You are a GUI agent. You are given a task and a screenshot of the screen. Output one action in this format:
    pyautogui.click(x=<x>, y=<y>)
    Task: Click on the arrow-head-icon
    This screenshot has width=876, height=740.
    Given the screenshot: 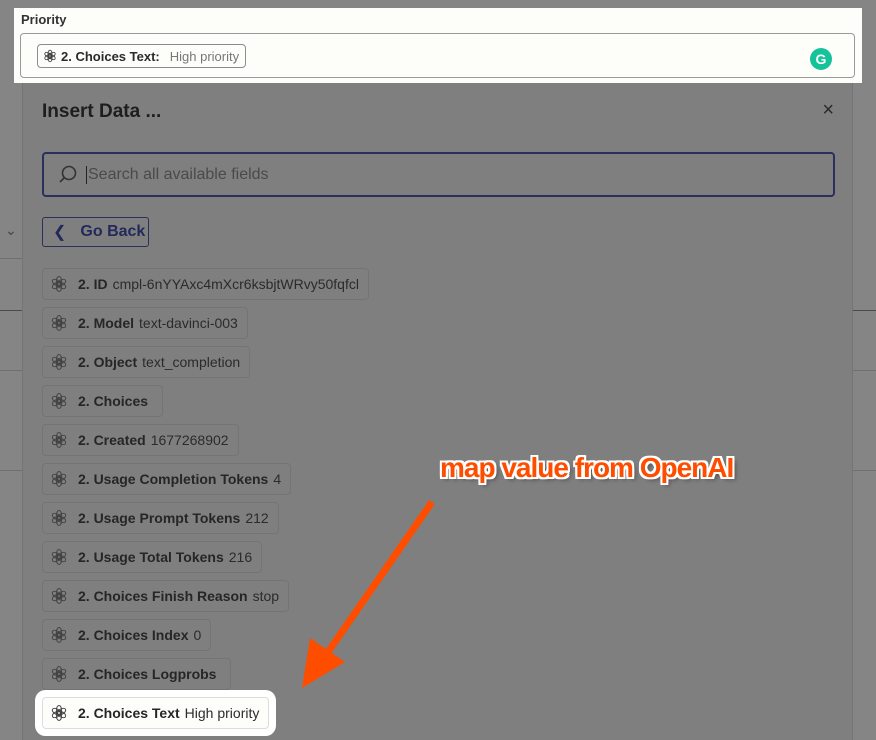 What is the action you would take?
    pyautogui.click(x=323, y=663)
    